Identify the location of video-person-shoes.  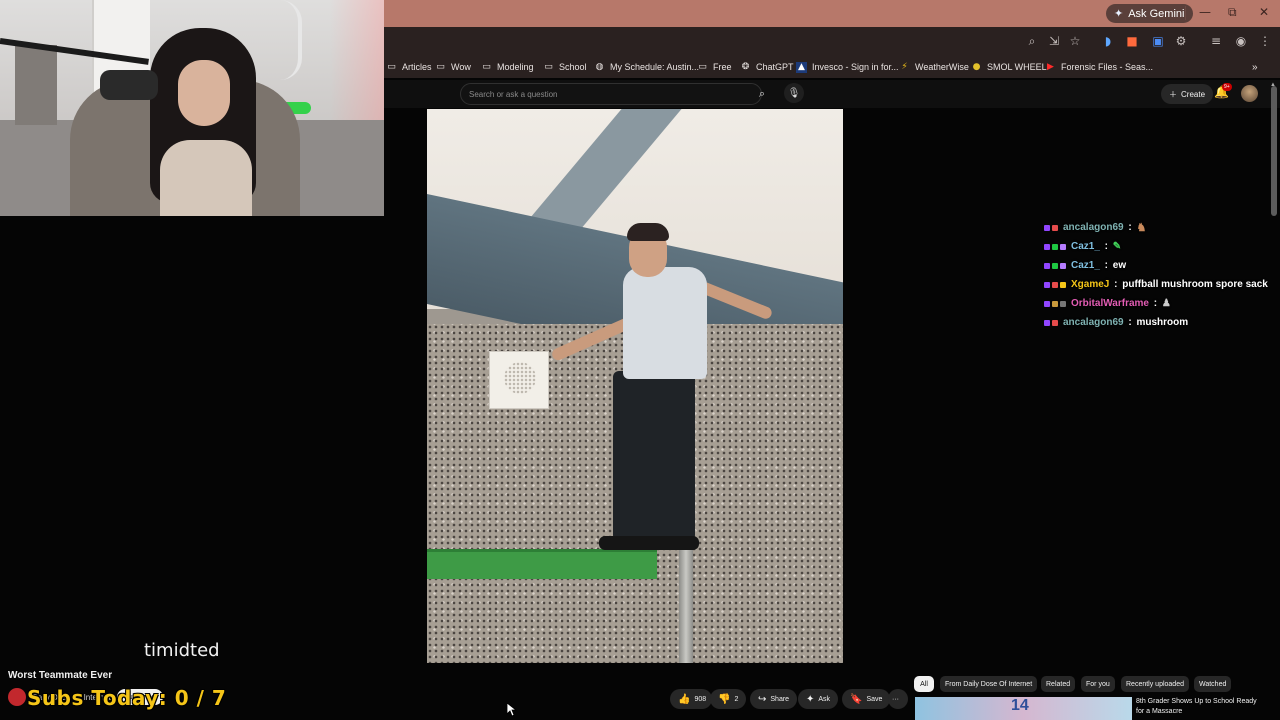
(649, 543).